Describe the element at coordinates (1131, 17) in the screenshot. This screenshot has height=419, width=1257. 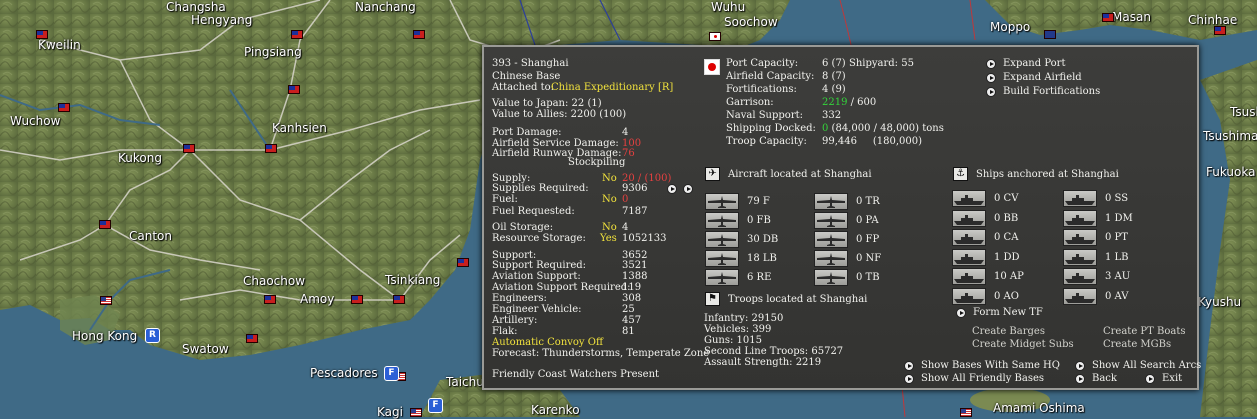
I see `city-label-masan: Masan` at that location.